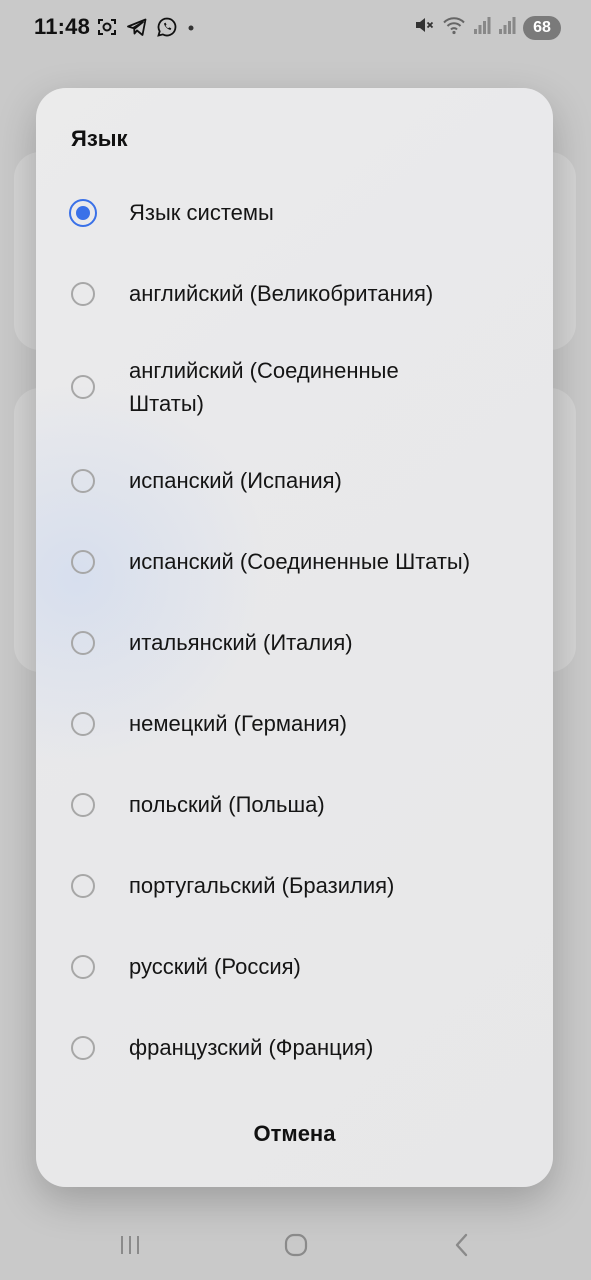  Describe the element at coordinates (241, 642) in the screenshot. I see `option-label: итальянский (Италия)` at that location.